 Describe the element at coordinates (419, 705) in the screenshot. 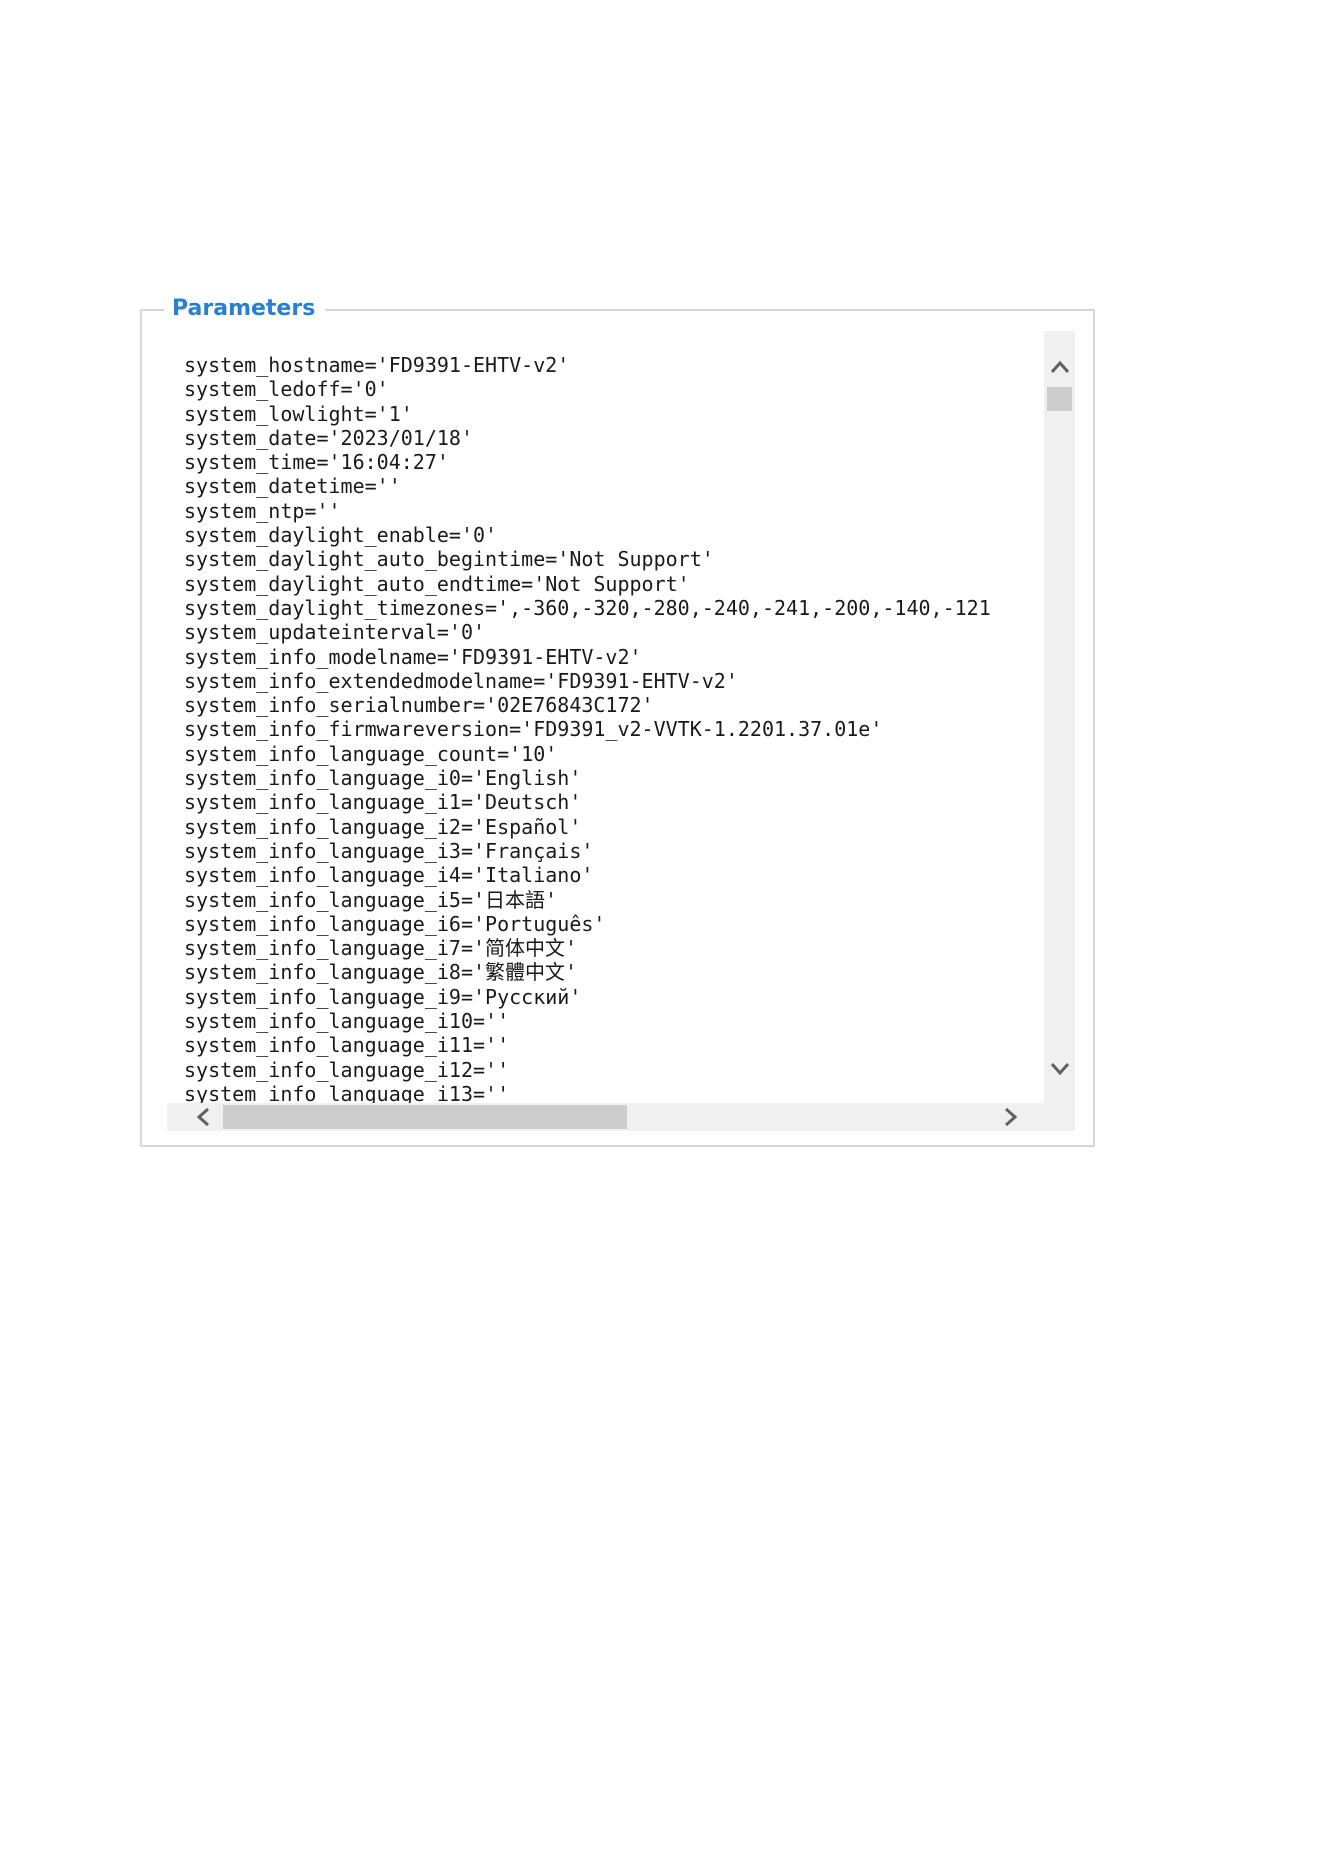

I see `parameter-line: system_info_serialnumber='02E76843C172'` at that location.